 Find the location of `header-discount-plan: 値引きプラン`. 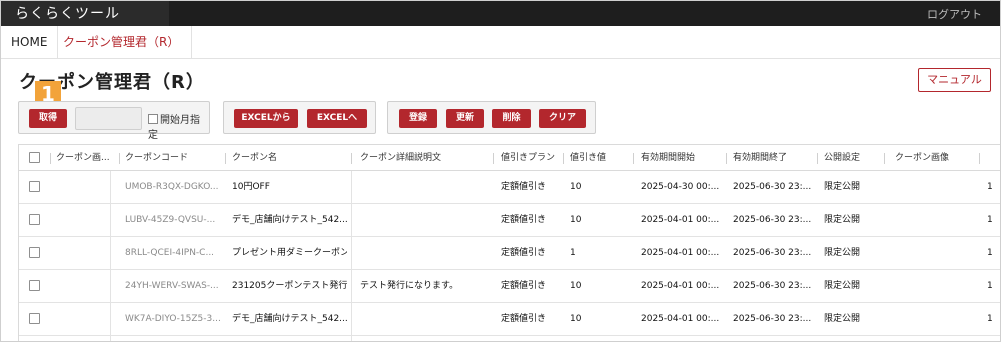

header-discount-plan: 値引きプラン is located at coordinates (531, 158).